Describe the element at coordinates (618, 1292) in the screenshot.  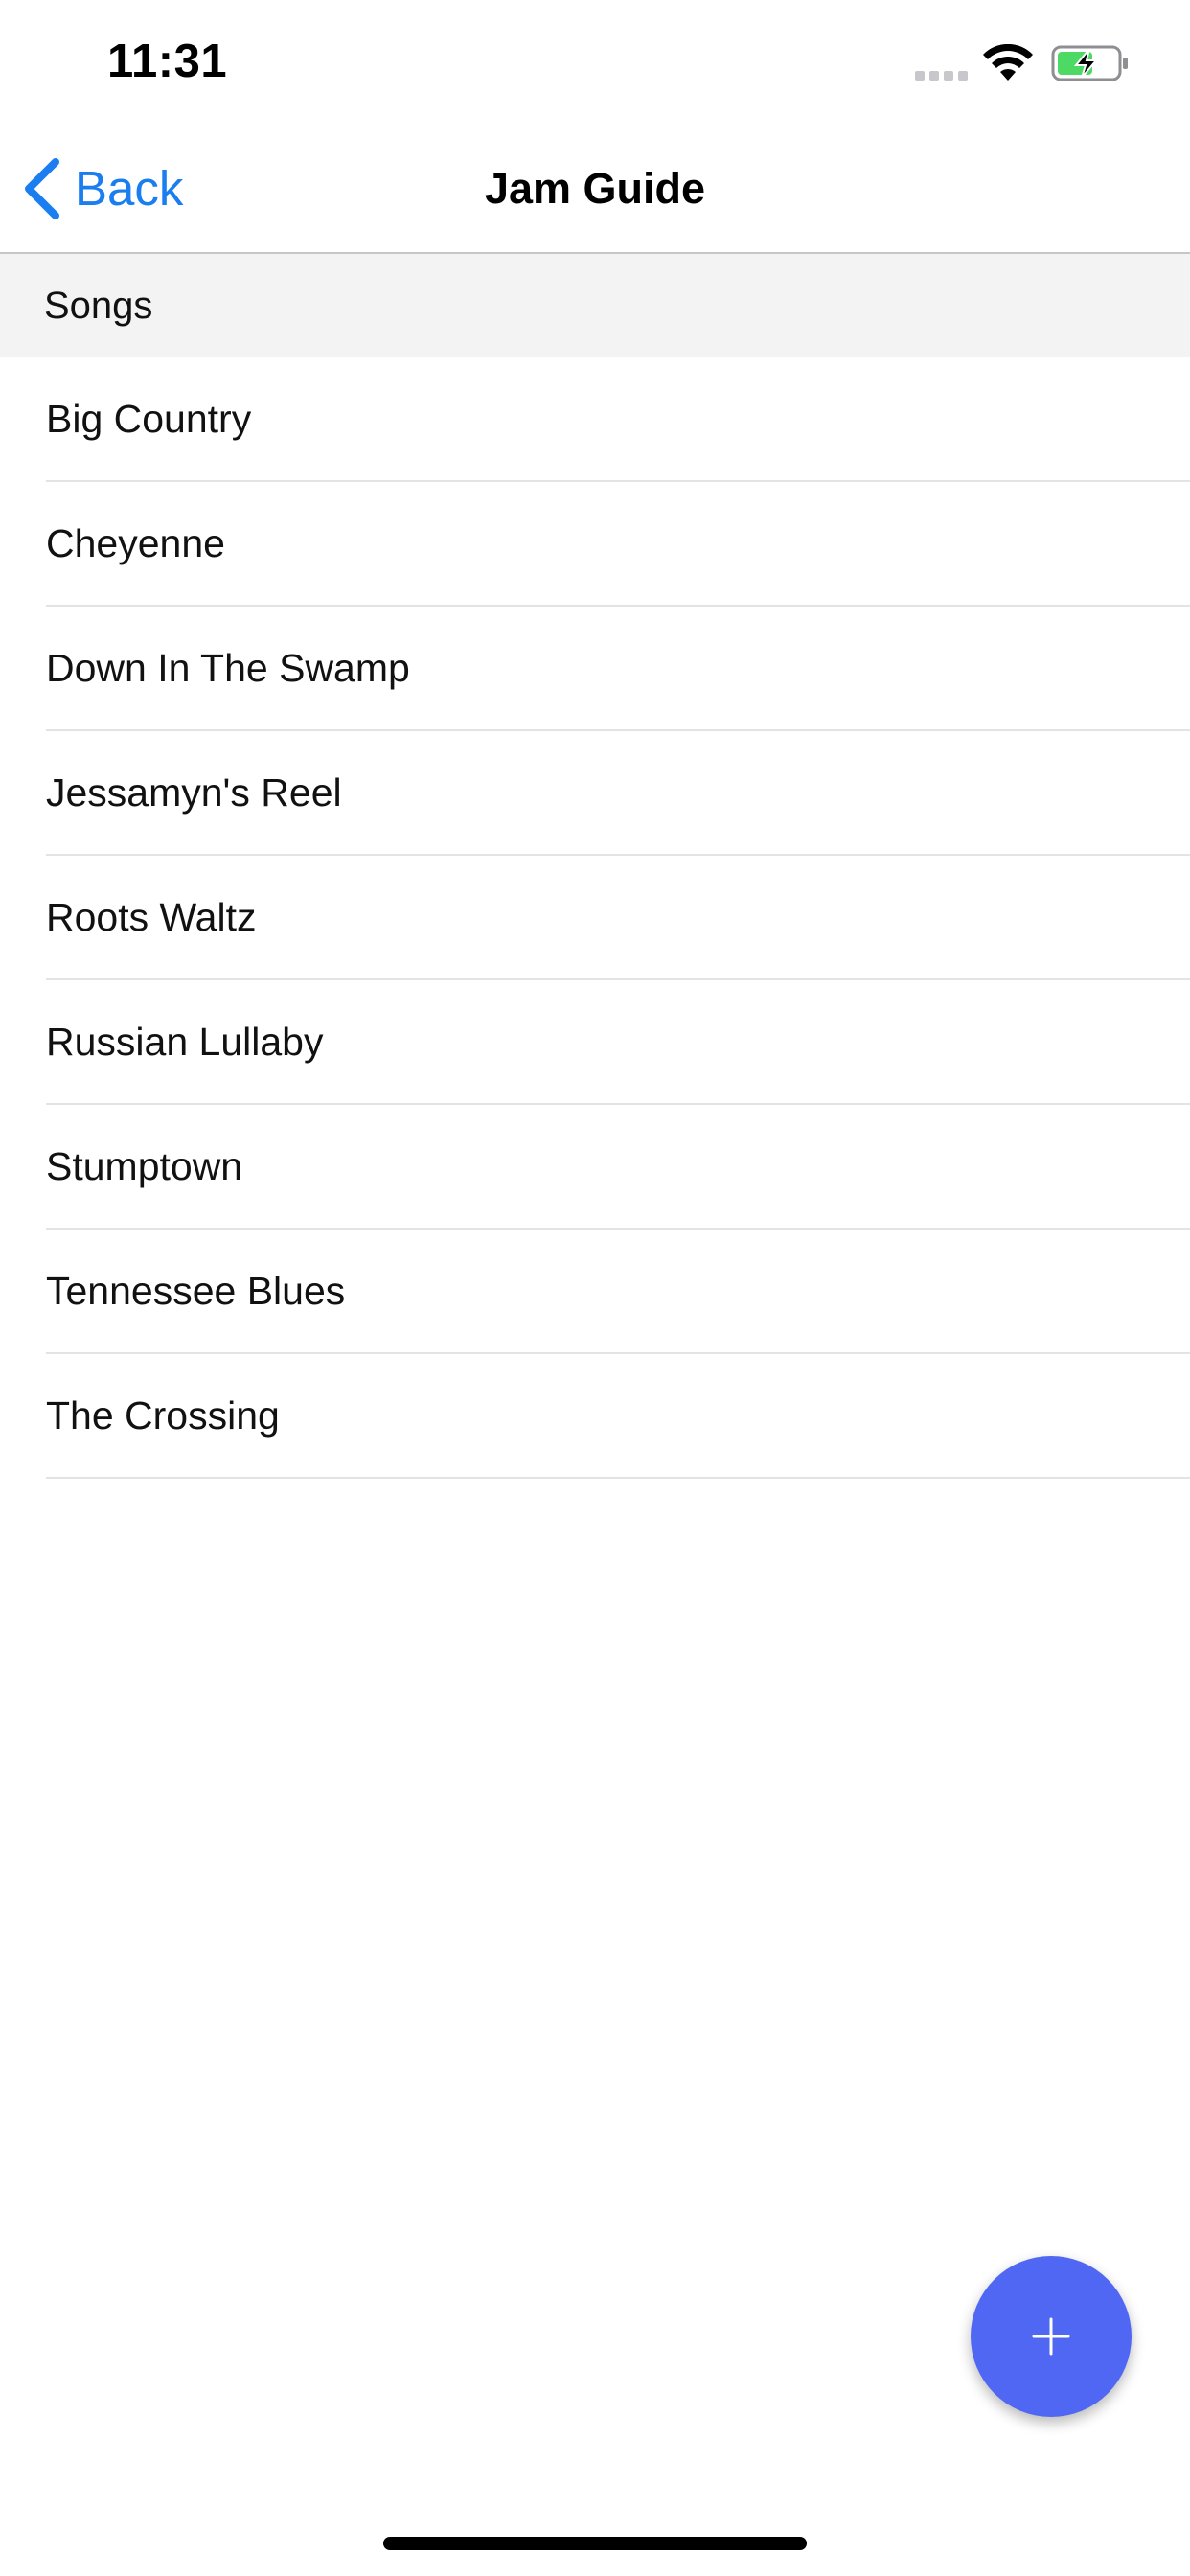
I see `list-item: Tennessee Blues` at that location.